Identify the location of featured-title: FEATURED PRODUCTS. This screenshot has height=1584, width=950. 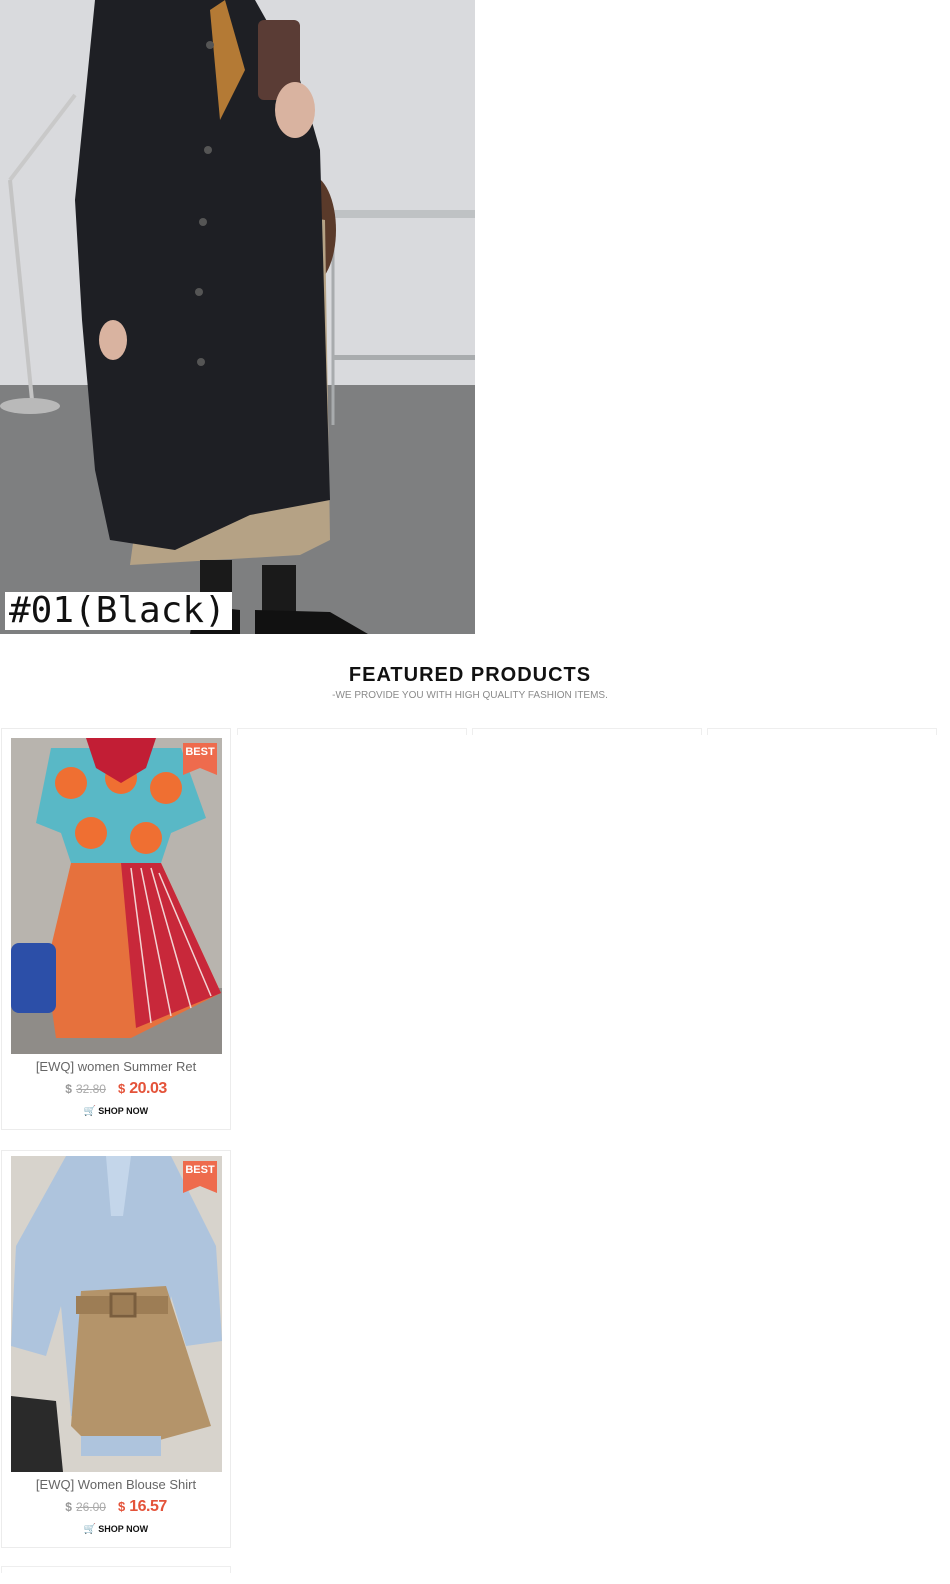
(470, 675).